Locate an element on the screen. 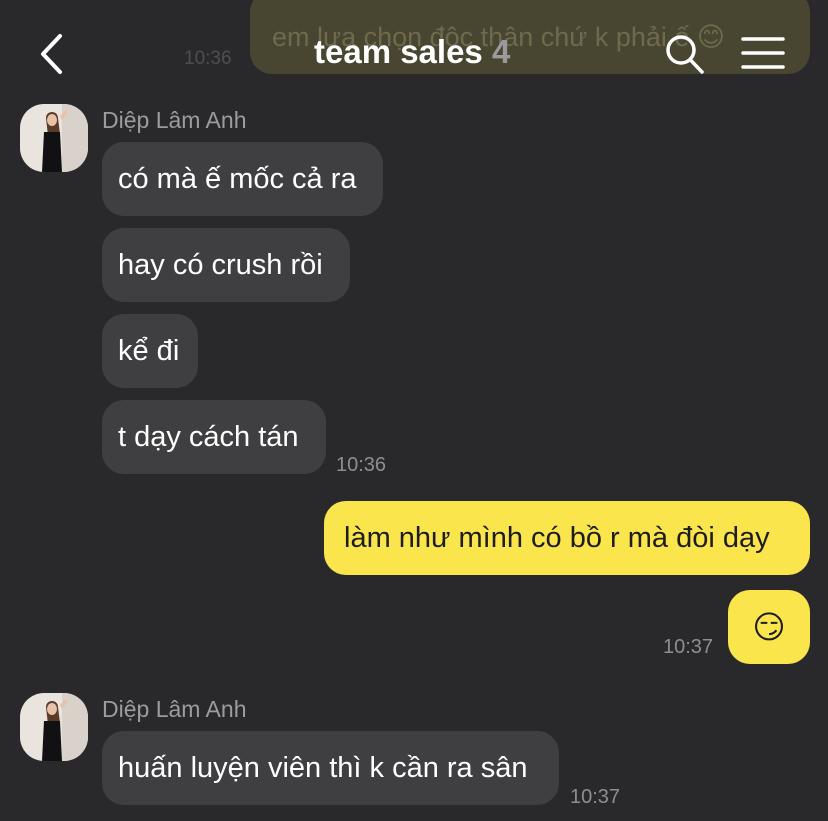 This screenshot has width=828, height=821. message-bubble-outgoing: làm như mình có bồ r mà đòi dạy is located at coordinates (567, 538).